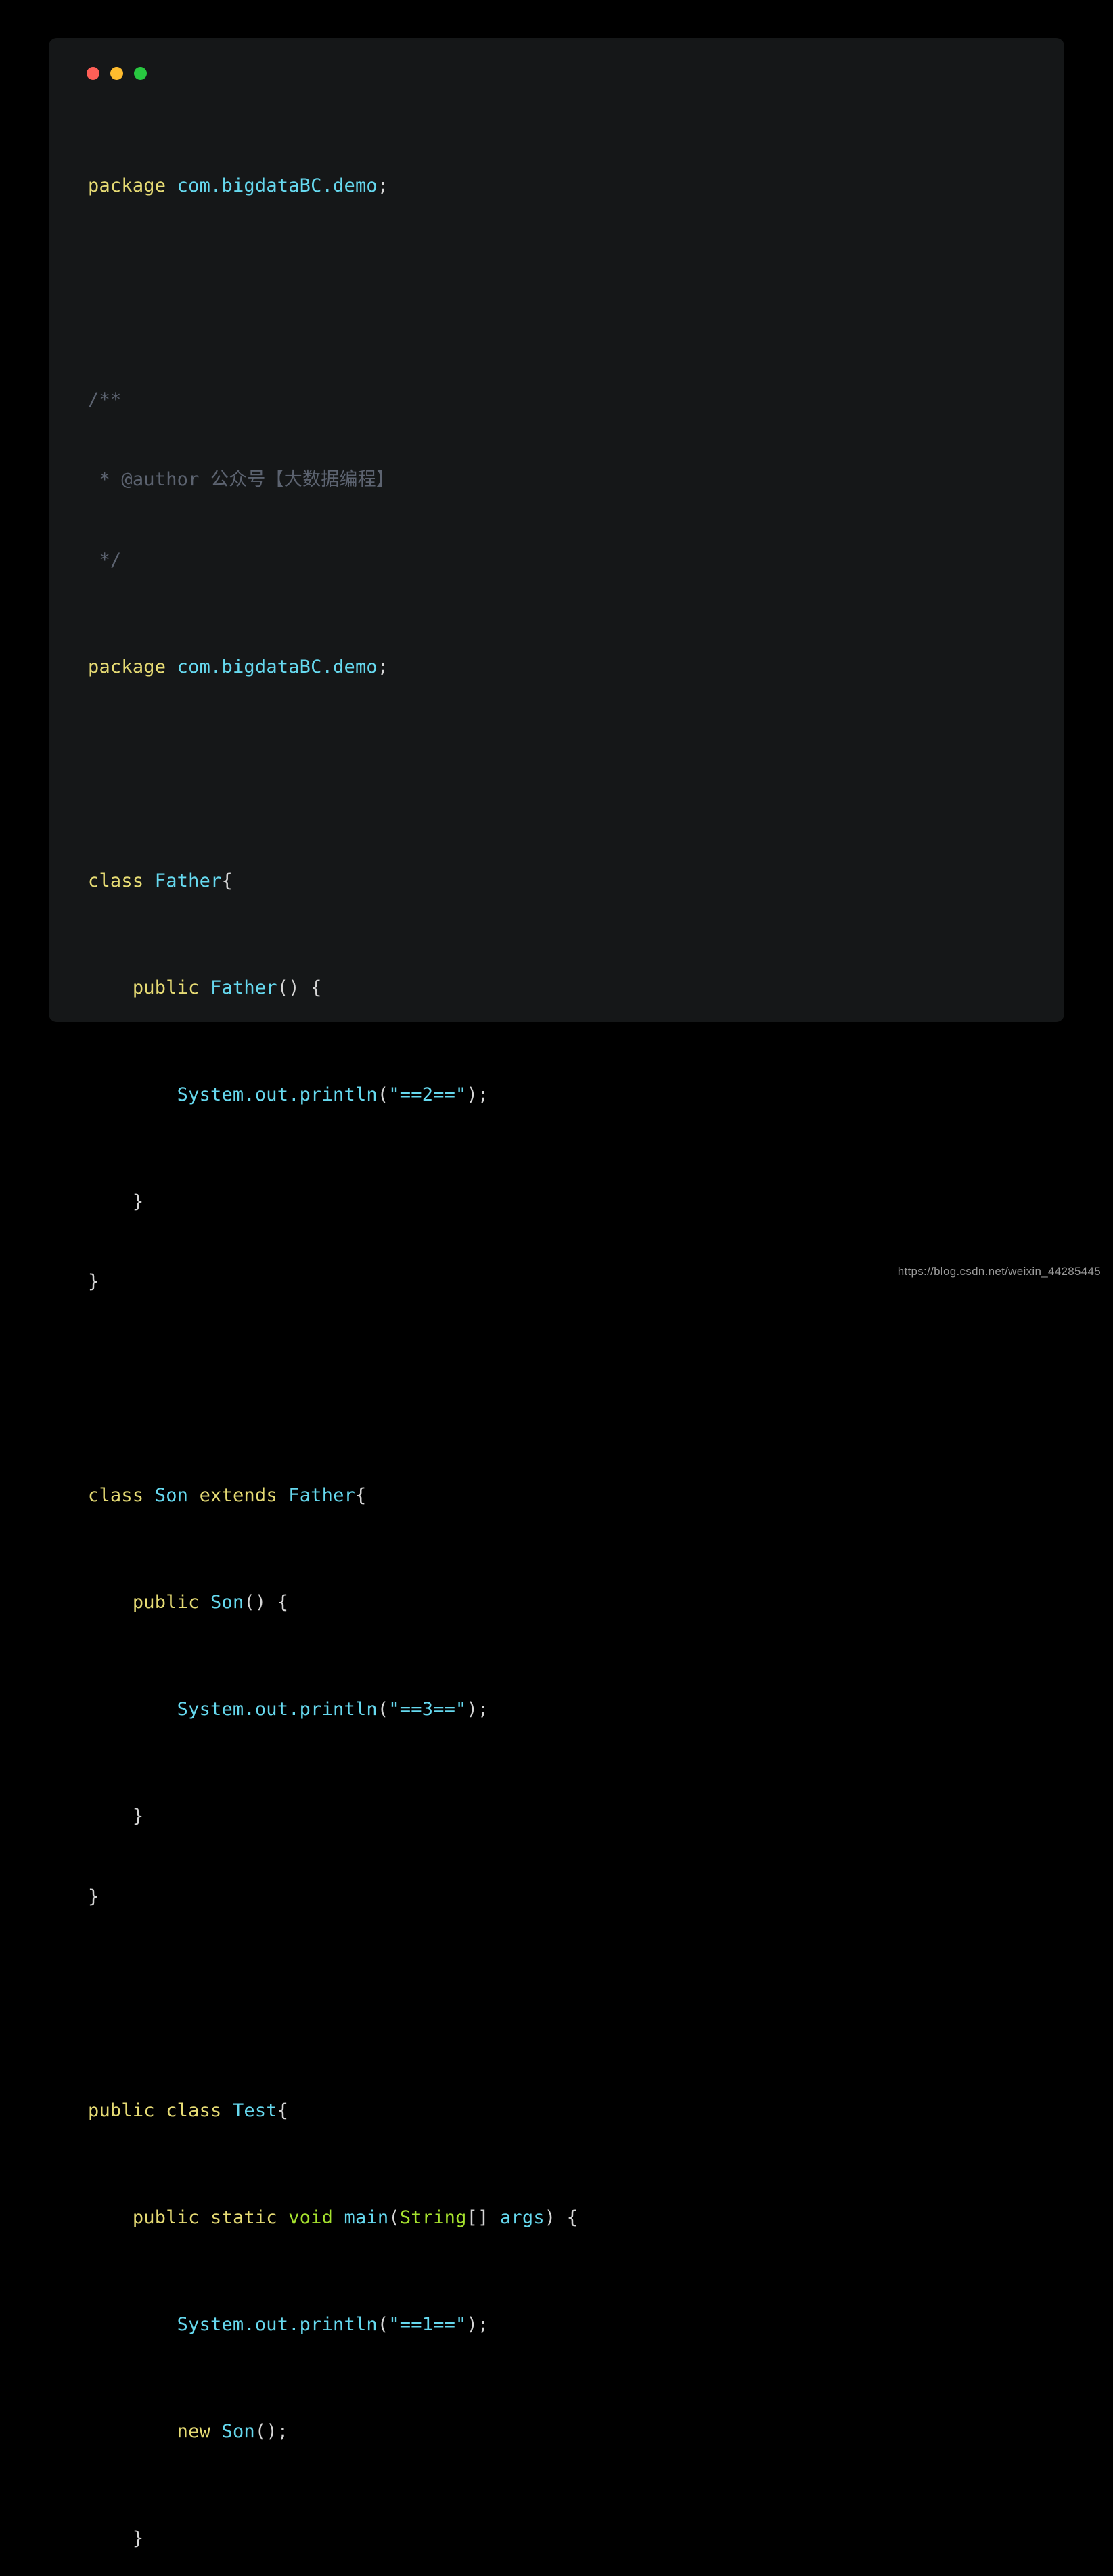  Describe the element at coordinates (564, 2324) in the screenshot. I see `code-line: System.out.println("==1==");` at that location.